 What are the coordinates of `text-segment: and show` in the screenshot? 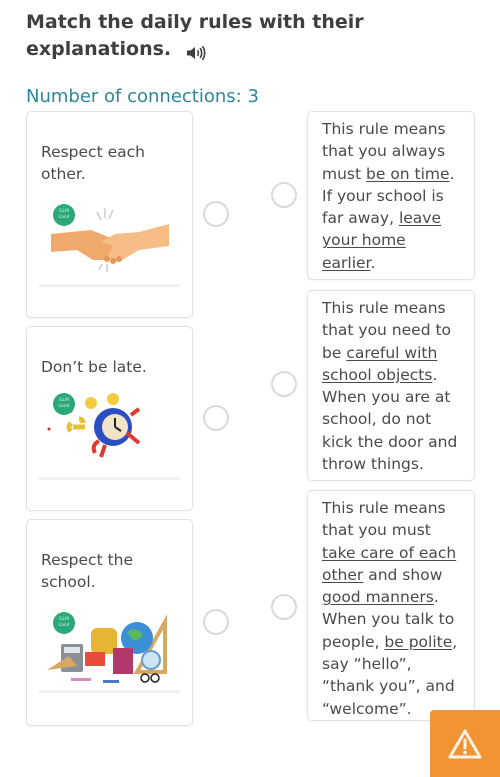 It's located at (403, 574).